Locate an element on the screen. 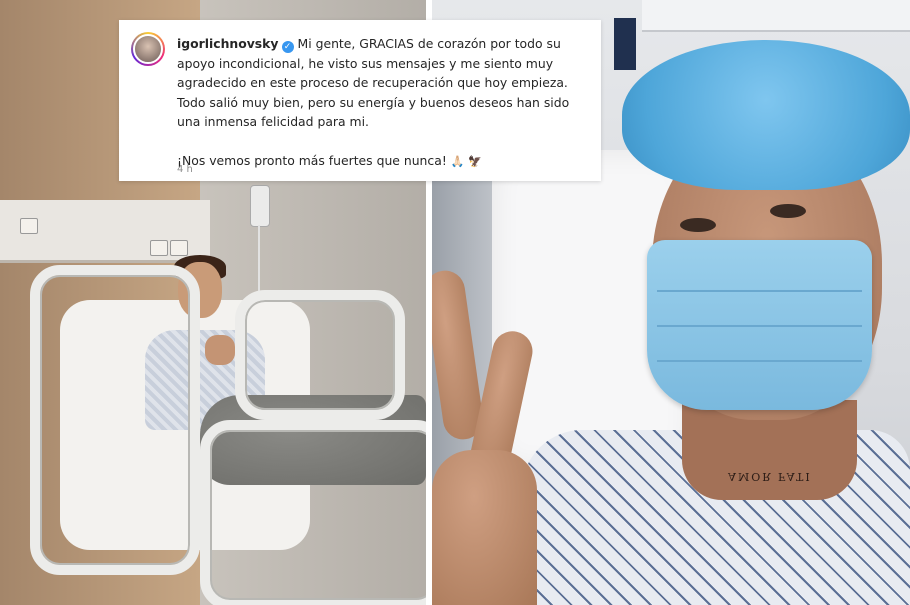 The width and height of the screenshot is (910, 605). wall-sign is located at coordinates (625, 44).